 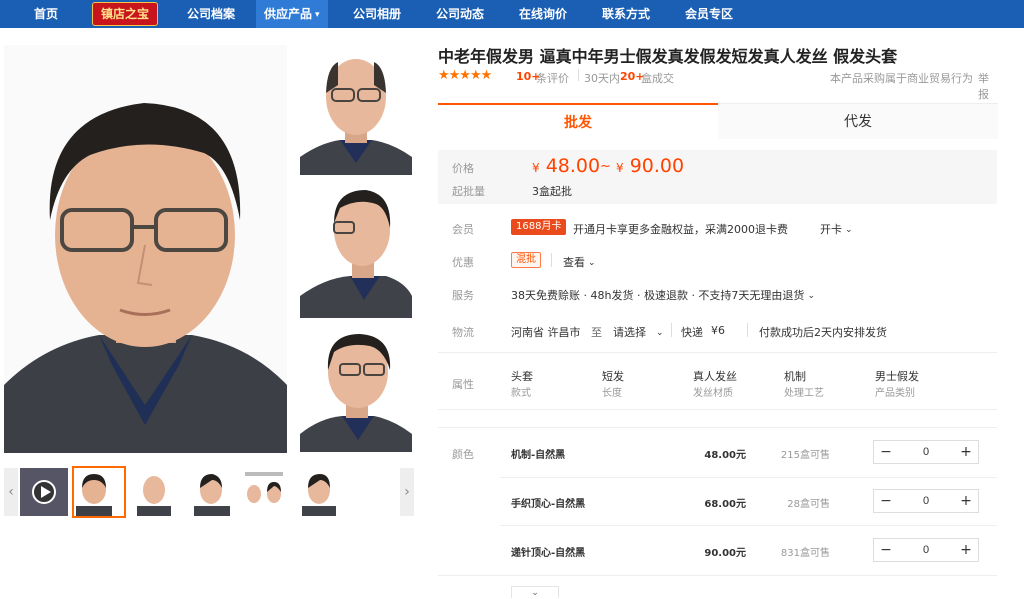 I want to click on service-link: 38天免费赊账 · 48h发货 · 极速退款 · 不支持7天无理由退货 ⌄, so click(x=663, y=295).